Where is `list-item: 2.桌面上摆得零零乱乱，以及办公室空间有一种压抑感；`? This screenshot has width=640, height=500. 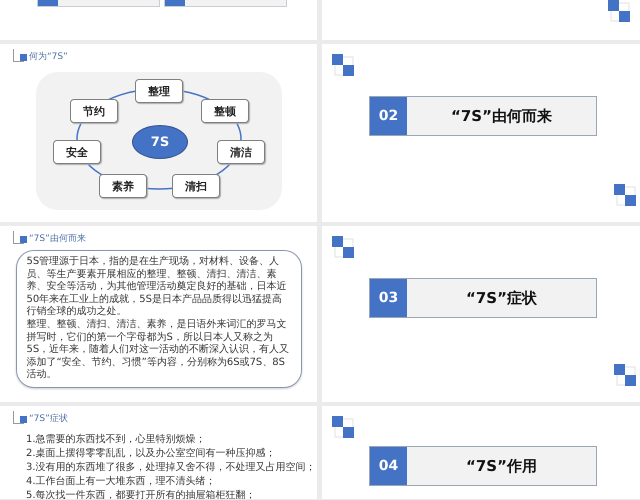
list-item: 2.桌面上摆得零零乱乱，以及办公室空间有一种压抑感； is located at coordinates (151, 453).